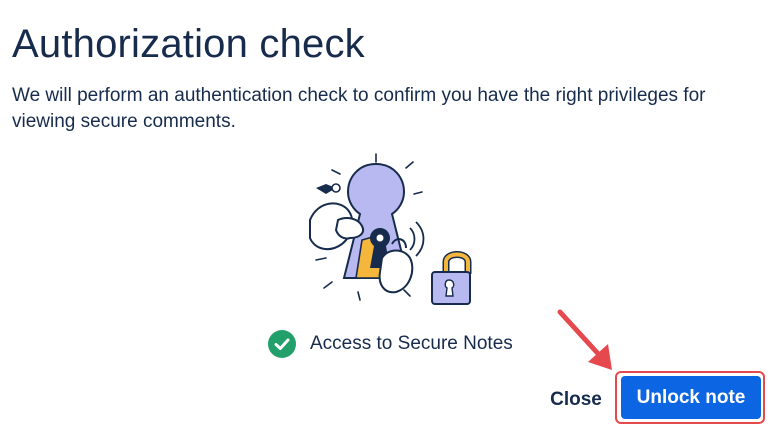 Image resolution: width=783 pixels, height=444 pixels. I want to click on check-circle-icon, so click(282, 344).